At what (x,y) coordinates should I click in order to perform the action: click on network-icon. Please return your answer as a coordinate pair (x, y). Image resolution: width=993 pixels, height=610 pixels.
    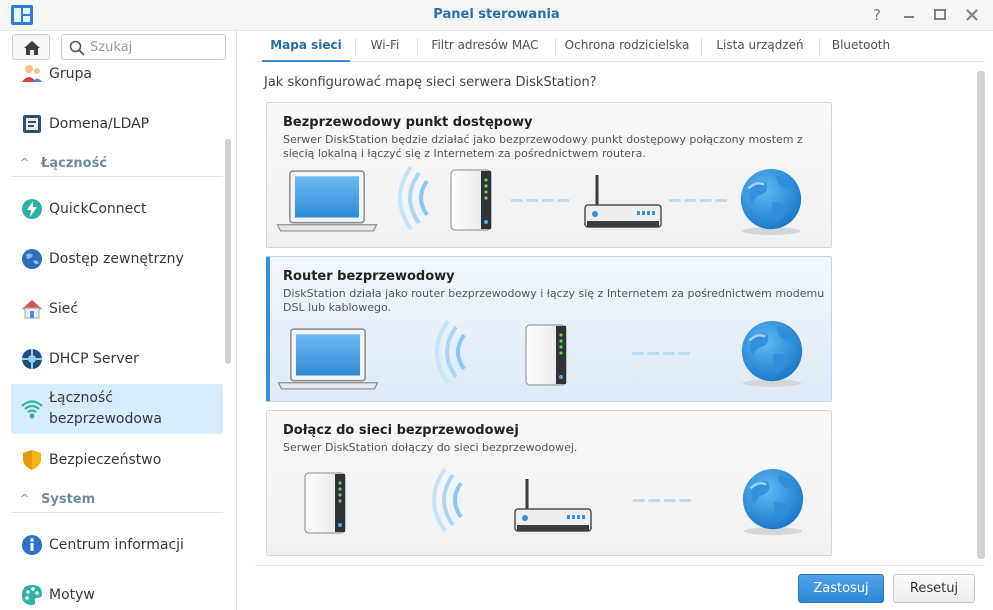
    Looking at the image, I should click on (32, 309).